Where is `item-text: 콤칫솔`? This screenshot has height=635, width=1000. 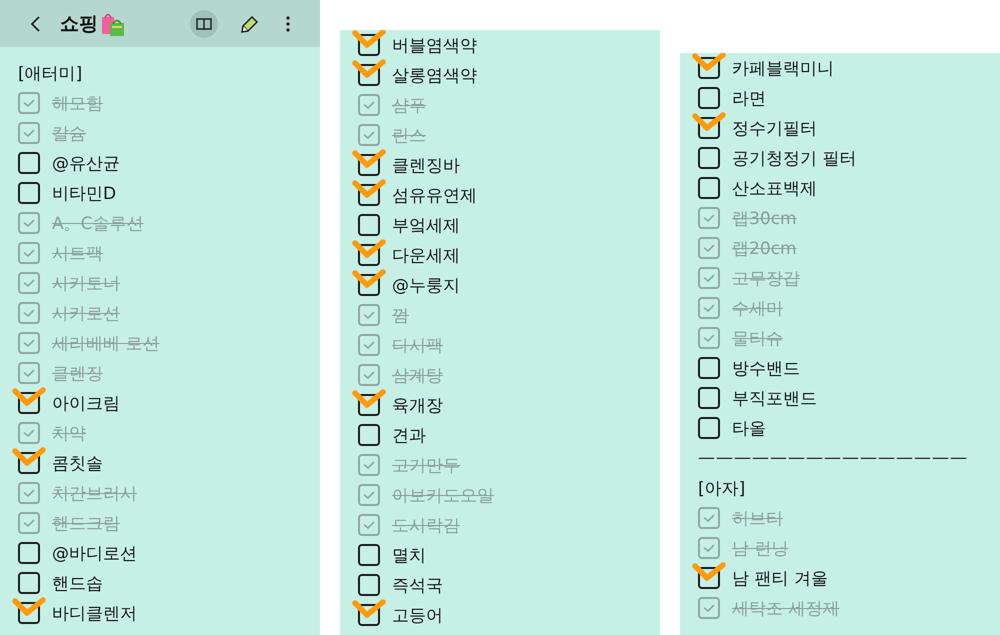 item-text: 콤칫솔 is located at coordinates (77, 463).